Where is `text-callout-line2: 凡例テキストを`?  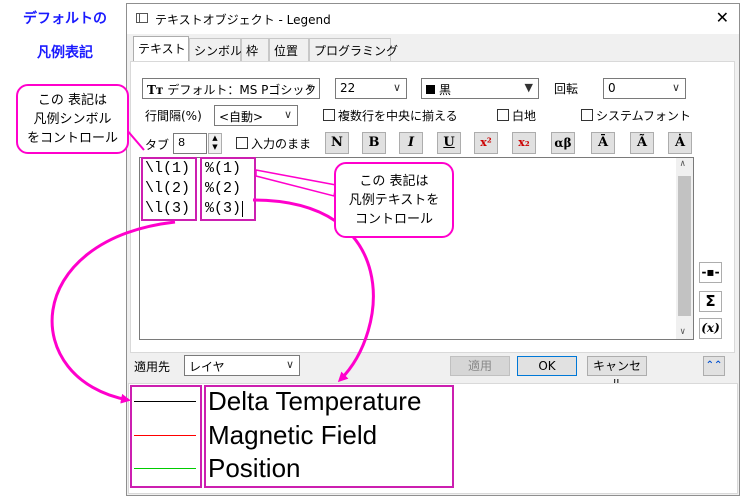 text-callout-line2: 凡例テキストを is located at coordinates (394, 200).